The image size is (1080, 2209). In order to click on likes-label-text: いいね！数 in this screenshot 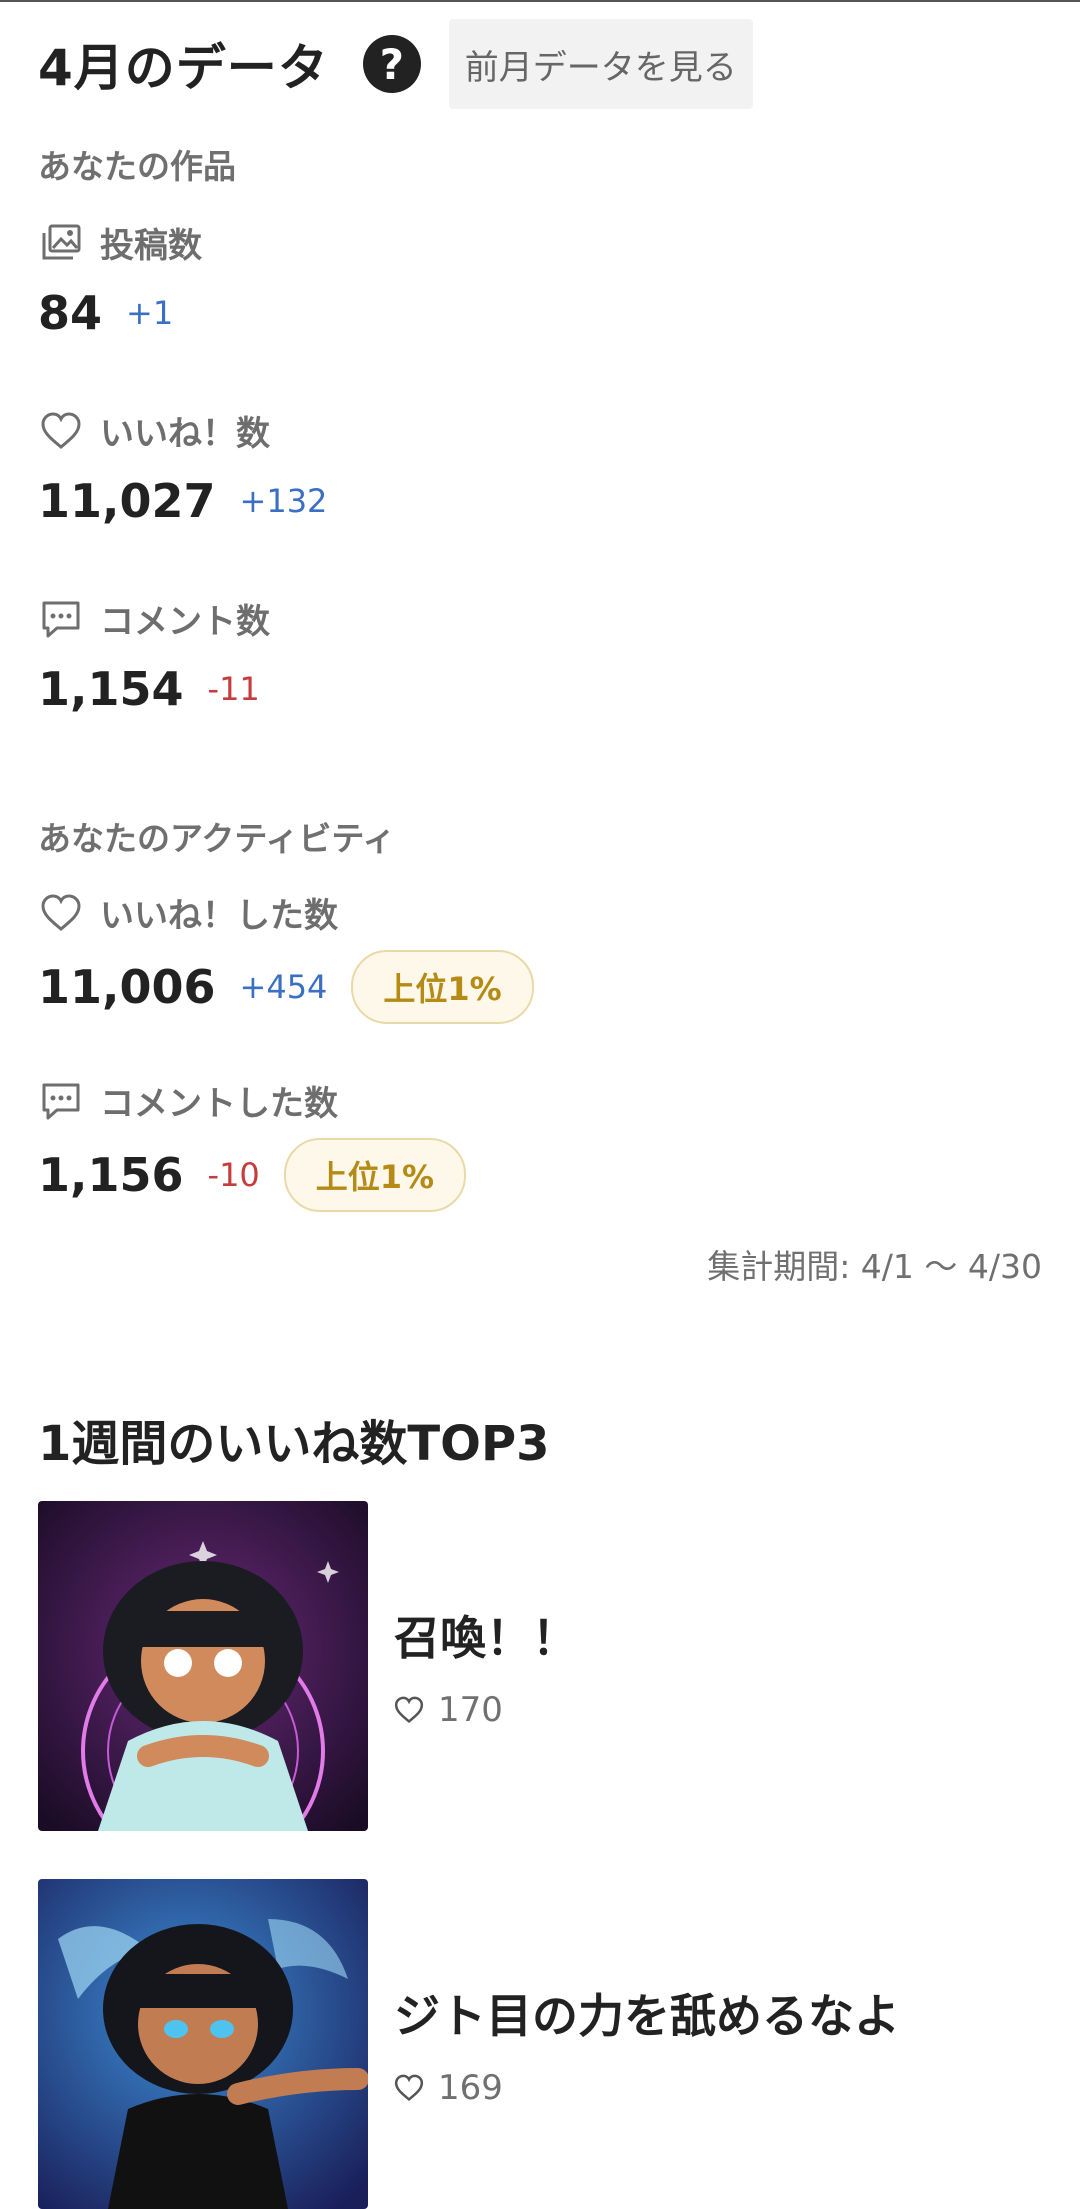, I will do `click(185, 434)`.